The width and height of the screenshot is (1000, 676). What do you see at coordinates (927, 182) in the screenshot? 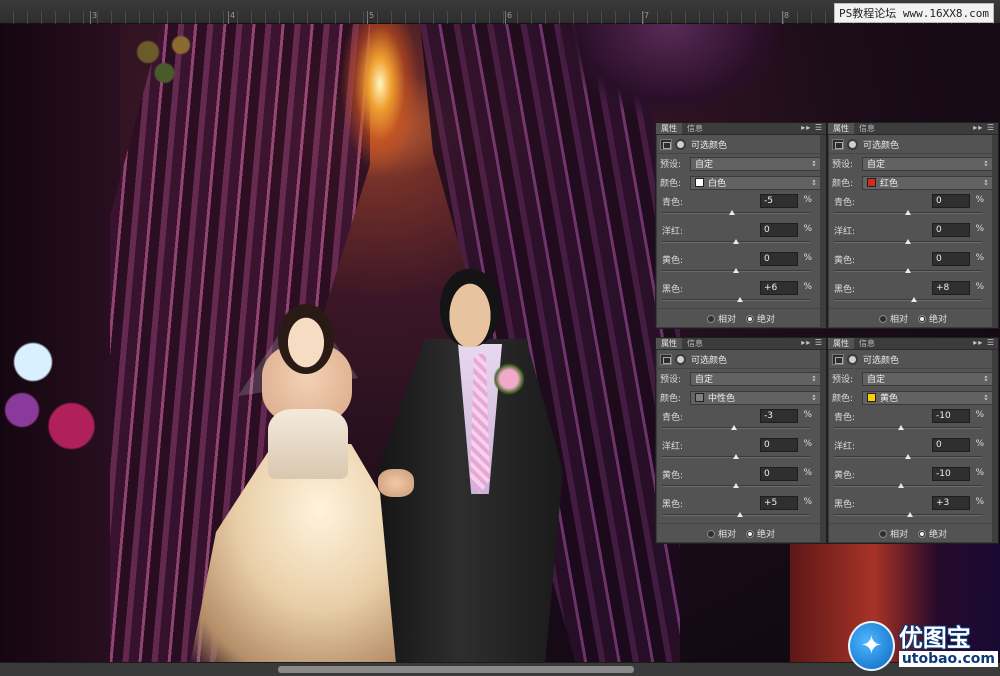
I see `colors-select: 红色 ↕` at bounding box center [927, 182].